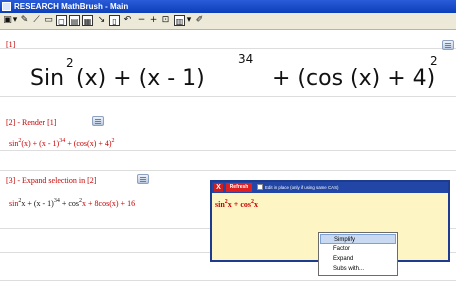  I want to click on pen2-icon: ↘, so click(101, 20).